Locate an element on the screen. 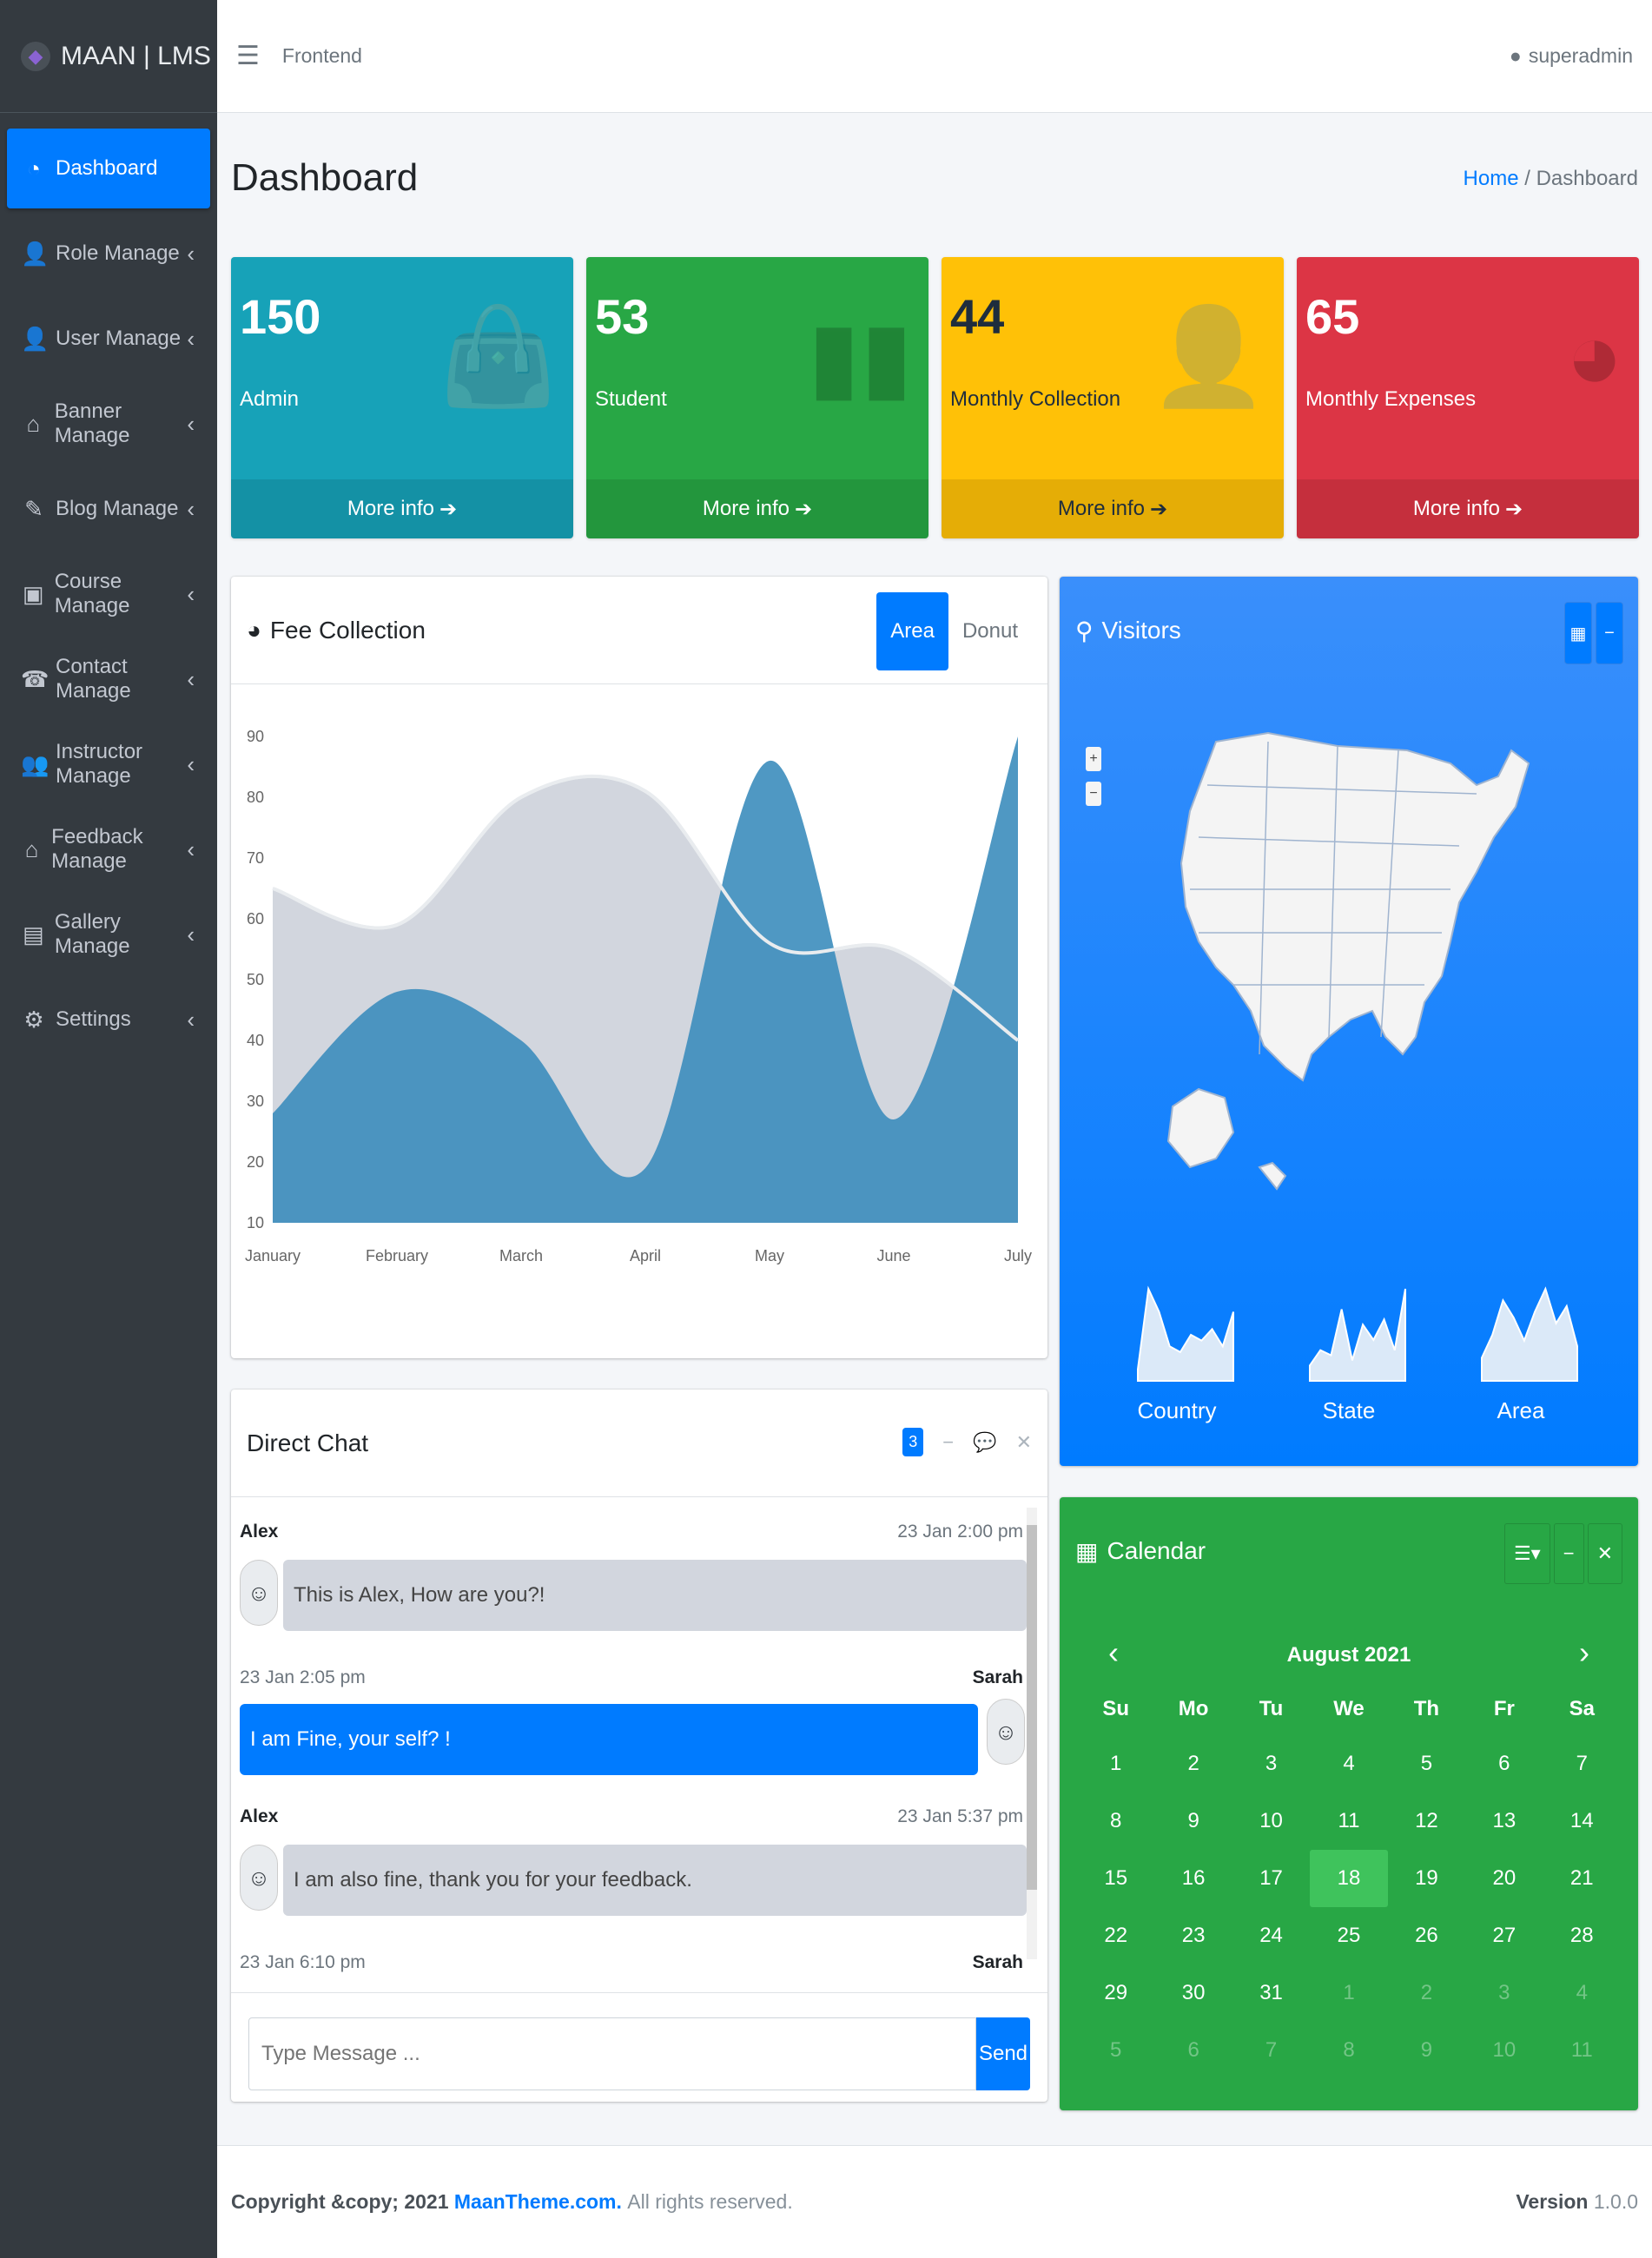  sidebar-item-instructor-manage: 👥 Instructor Manage ‹ is located at coordinates (108, 764).